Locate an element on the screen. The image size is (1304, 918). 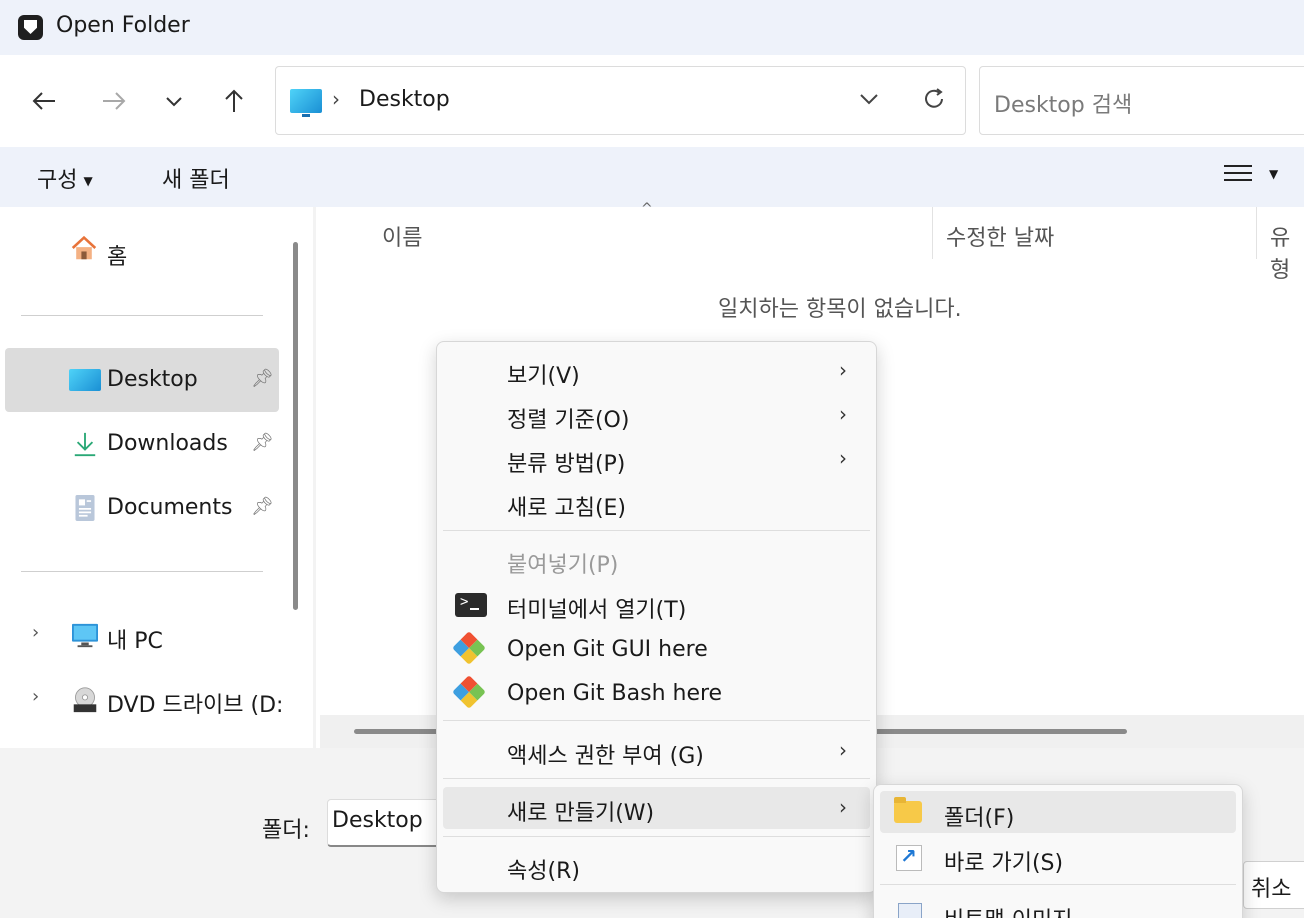
empty-message: 일치하는 항목이 없습니다. is located at coordinates (840, 309).